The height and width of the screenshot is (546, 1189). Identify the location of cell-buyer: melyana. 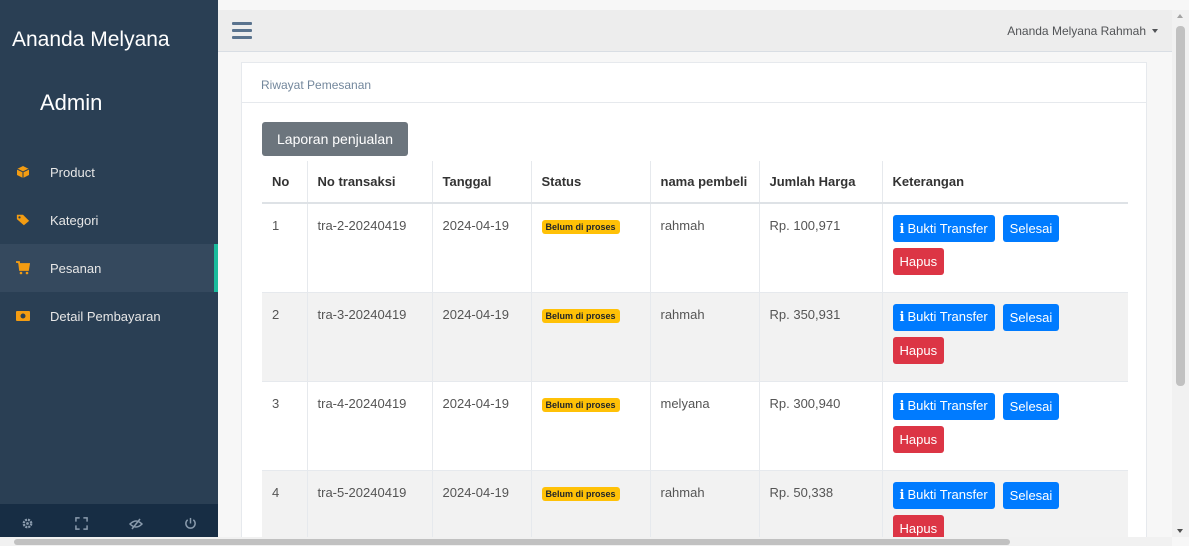
(705, 426).